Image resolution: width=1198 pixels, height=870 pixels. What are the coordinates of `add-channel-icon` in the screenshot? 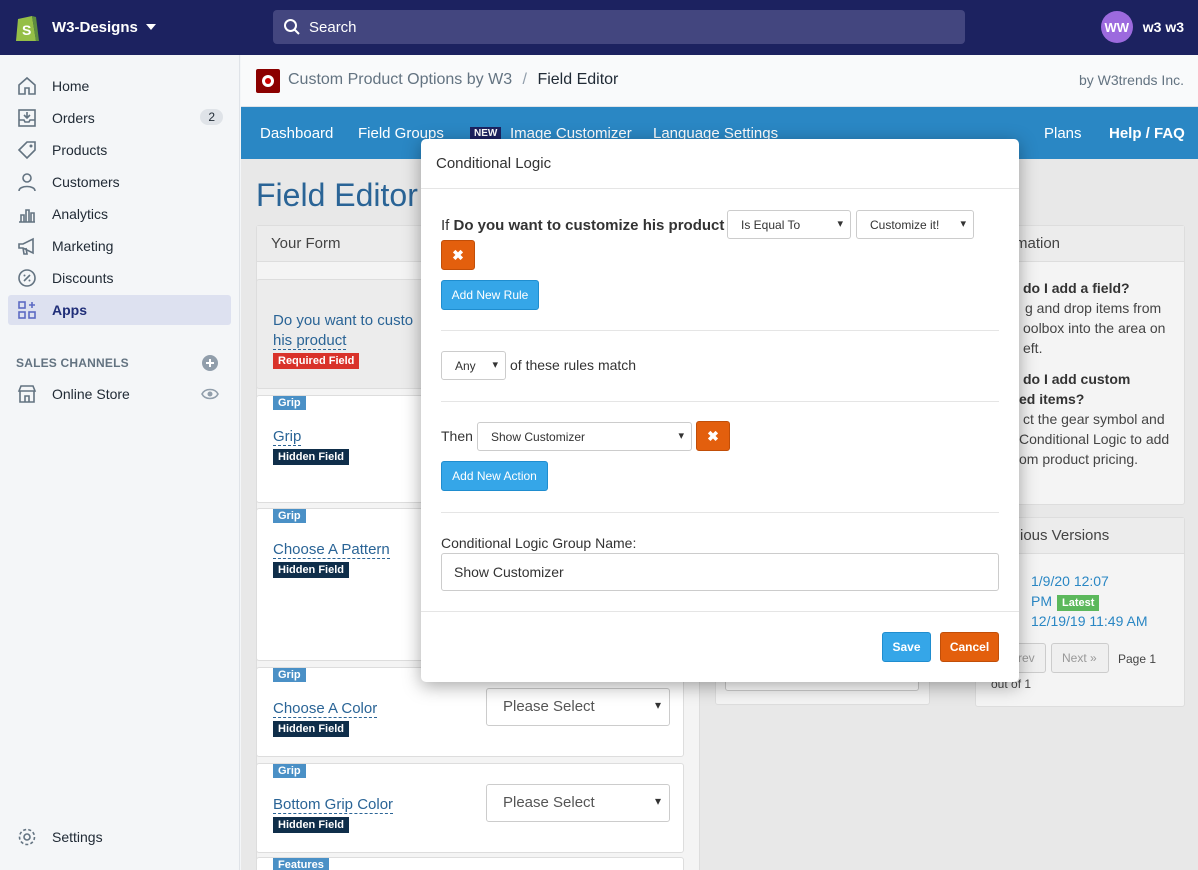 It's located at (210, 363).